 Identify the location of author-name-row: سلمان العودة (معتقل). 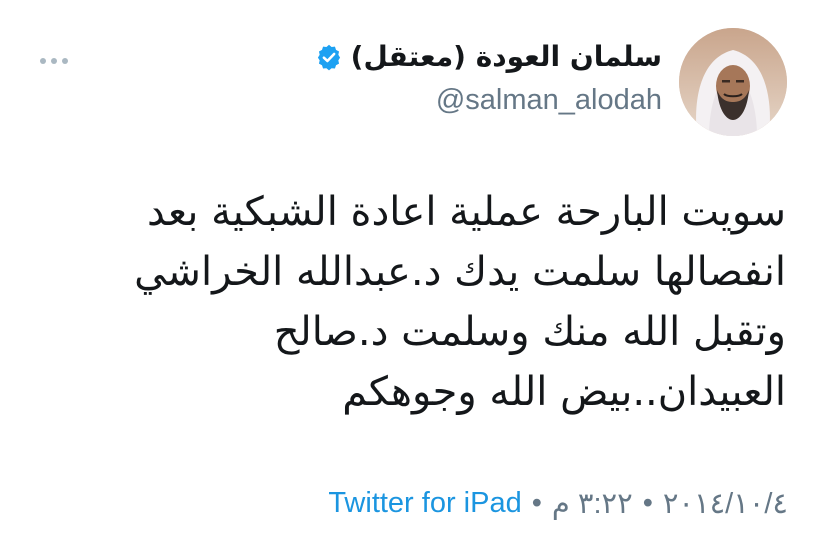
(488, 56).